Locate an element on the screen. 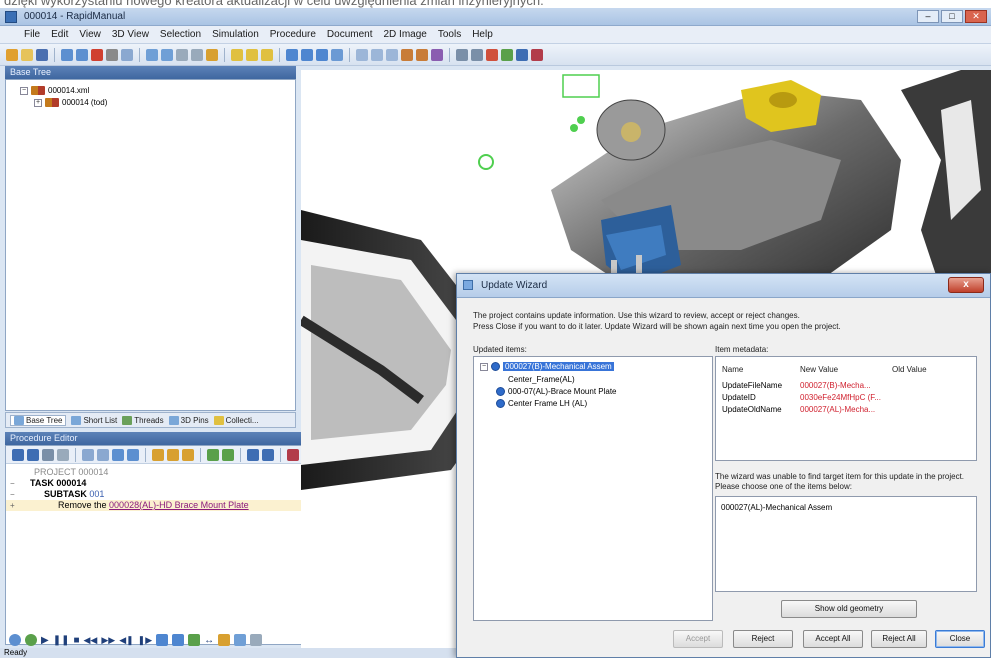  cut-icon is located at coordinates (112, 54).